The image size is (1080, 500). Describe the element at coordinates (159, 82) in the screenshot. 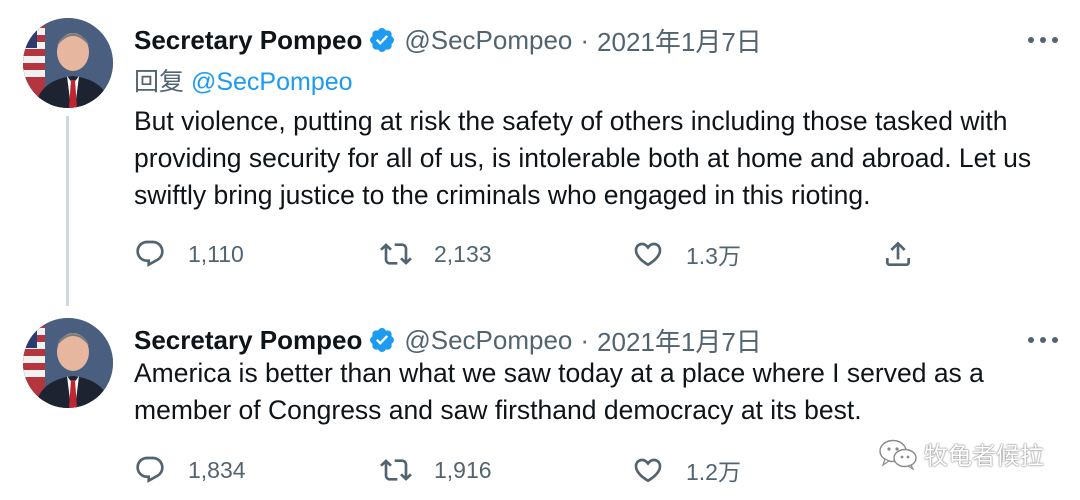

I see `reply-prefix: 回复` at that location.